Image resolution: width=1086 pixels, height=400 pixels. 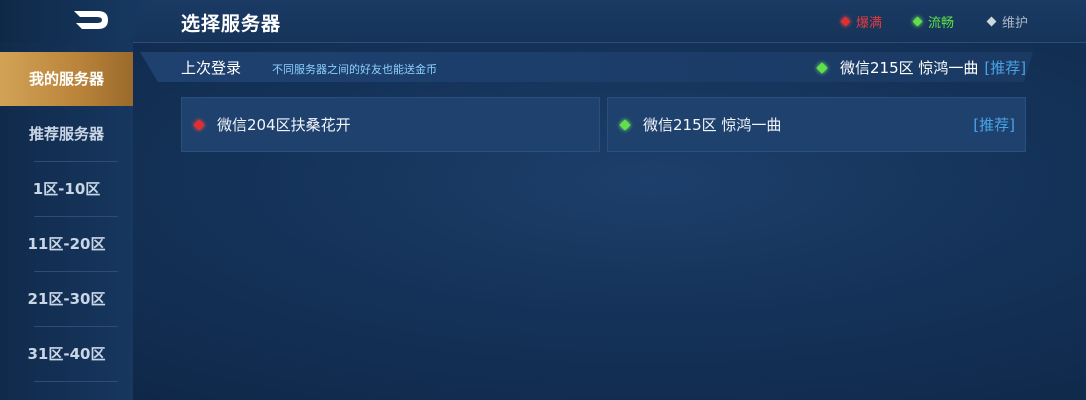 I want to click on server-card: 微信204区扶桑花开, so click(x=390, y=124).